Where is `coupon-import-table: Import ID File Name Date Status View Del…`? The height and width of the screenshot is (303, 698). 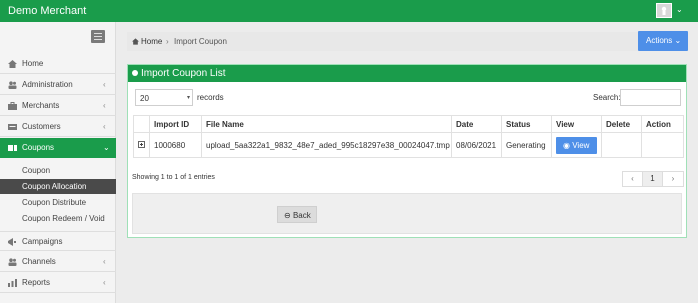
coupon-import-table: Import ID File Name Date Status View Del… is located at coordinates (408, 136).